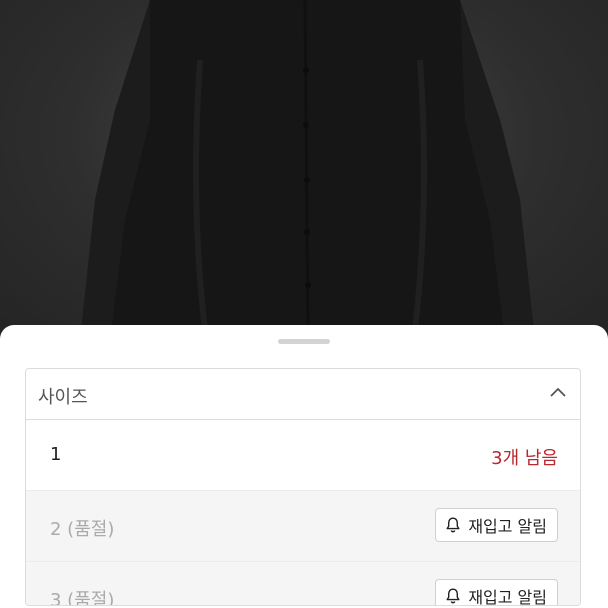  Describe the element at coordinates (524, 458) in the screenshot. I see `stock-remaining-text: 3개 남음` at that location.